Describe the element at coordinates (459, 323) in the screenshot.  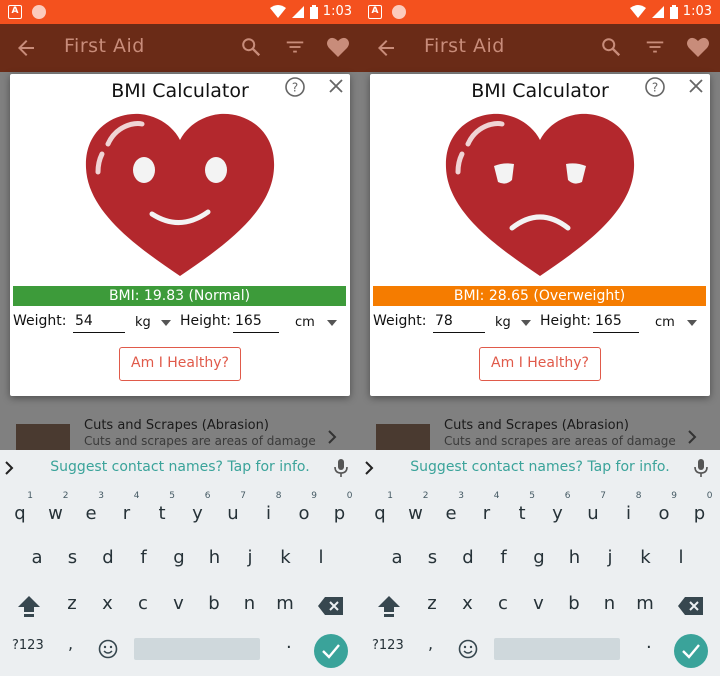
I see `weight-field: 78` at that location.